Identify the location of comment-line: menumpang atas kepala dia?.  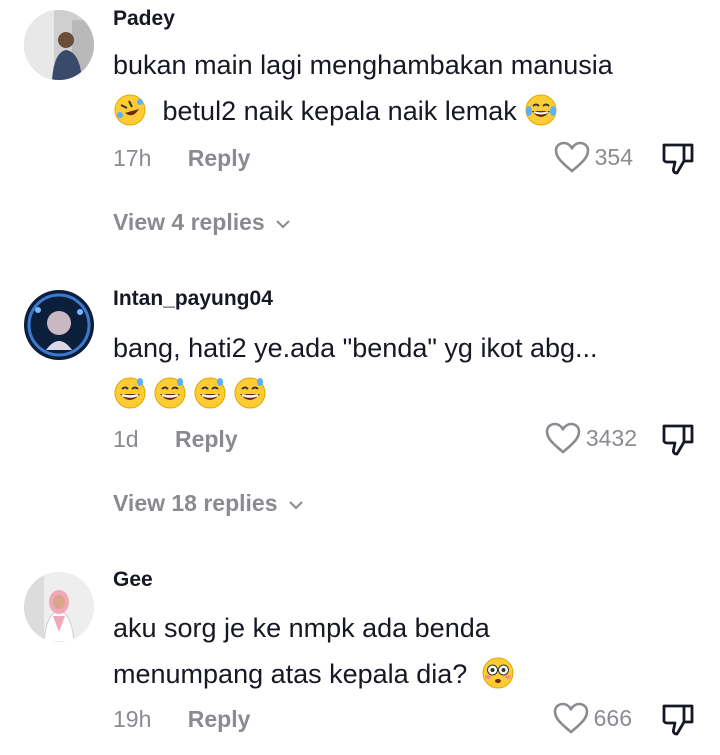
(290, 674).